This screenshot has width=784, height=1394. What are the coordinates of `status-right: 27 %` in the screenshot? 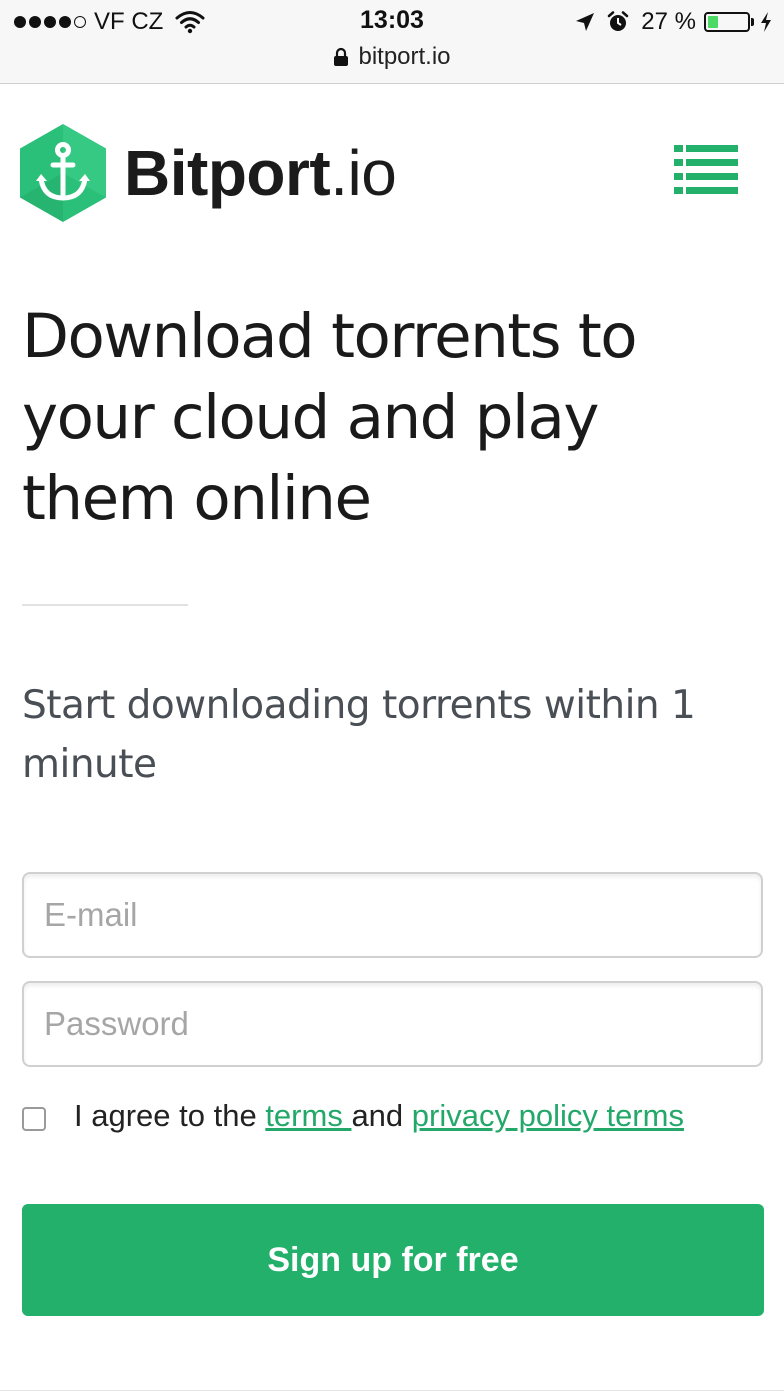 It's located at (673, 22).